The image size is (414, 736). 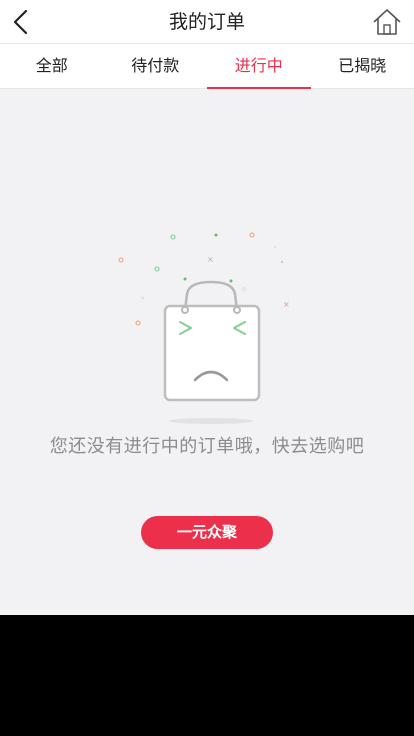 What do you see at coordinates (207, 446) in the screenshot?
I see `empty-state-message: 您还没有进行中的订单哦，快去选购吧` at bounding box center [207, 446].